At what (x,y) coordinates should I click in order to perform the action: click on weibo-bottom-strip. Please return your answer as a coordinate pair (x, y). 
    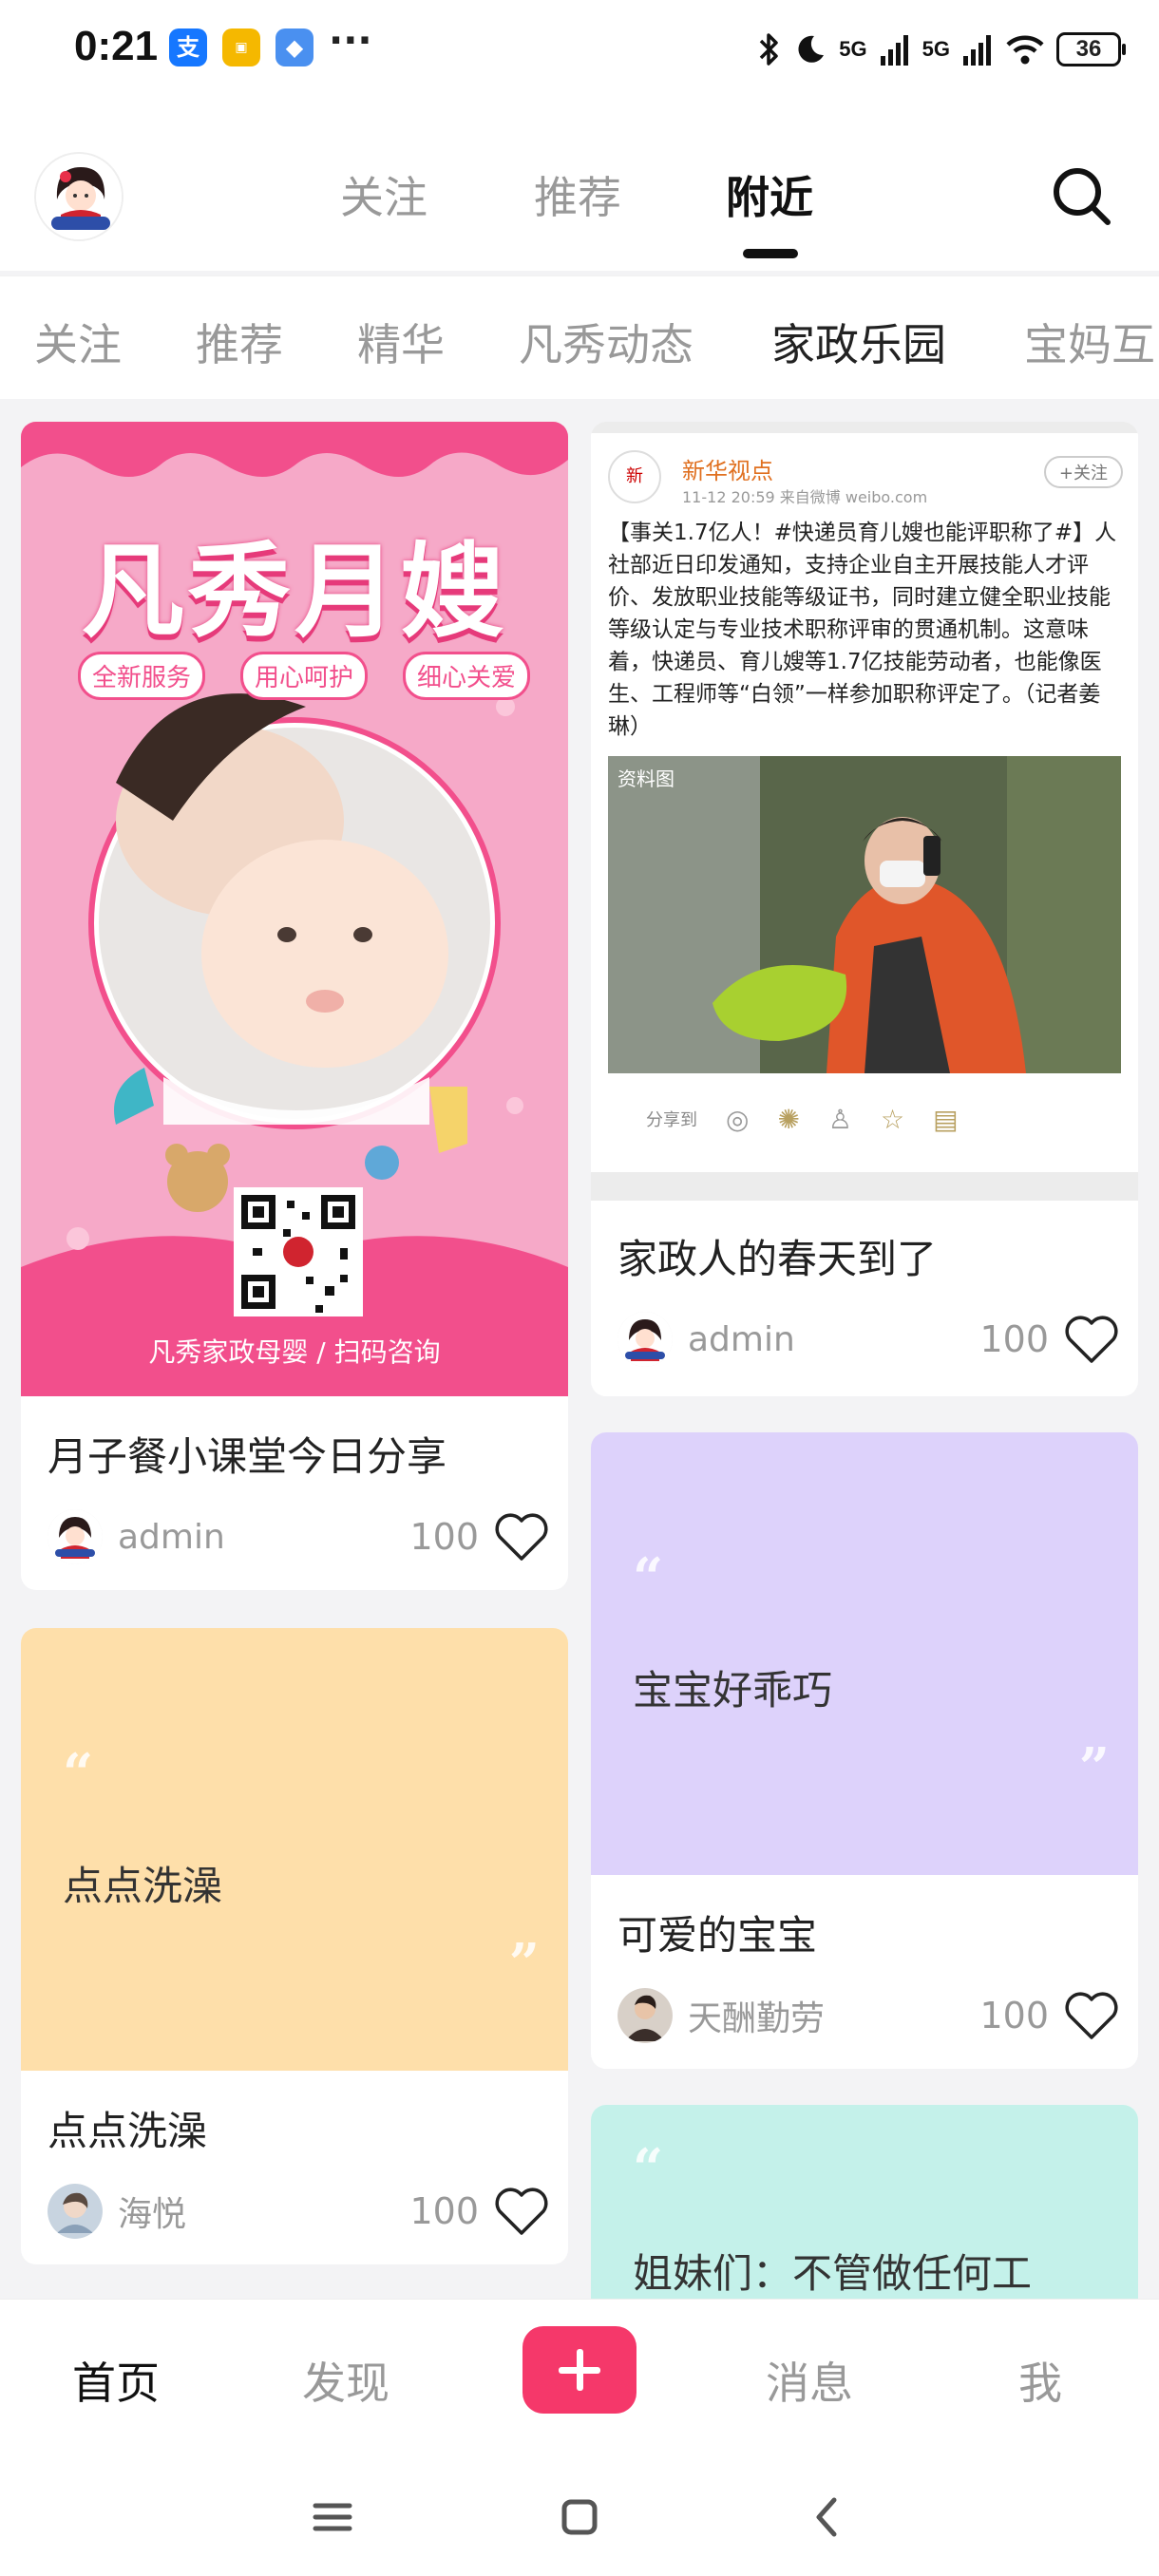
    Looking at the image, I should click on (864, 1186).